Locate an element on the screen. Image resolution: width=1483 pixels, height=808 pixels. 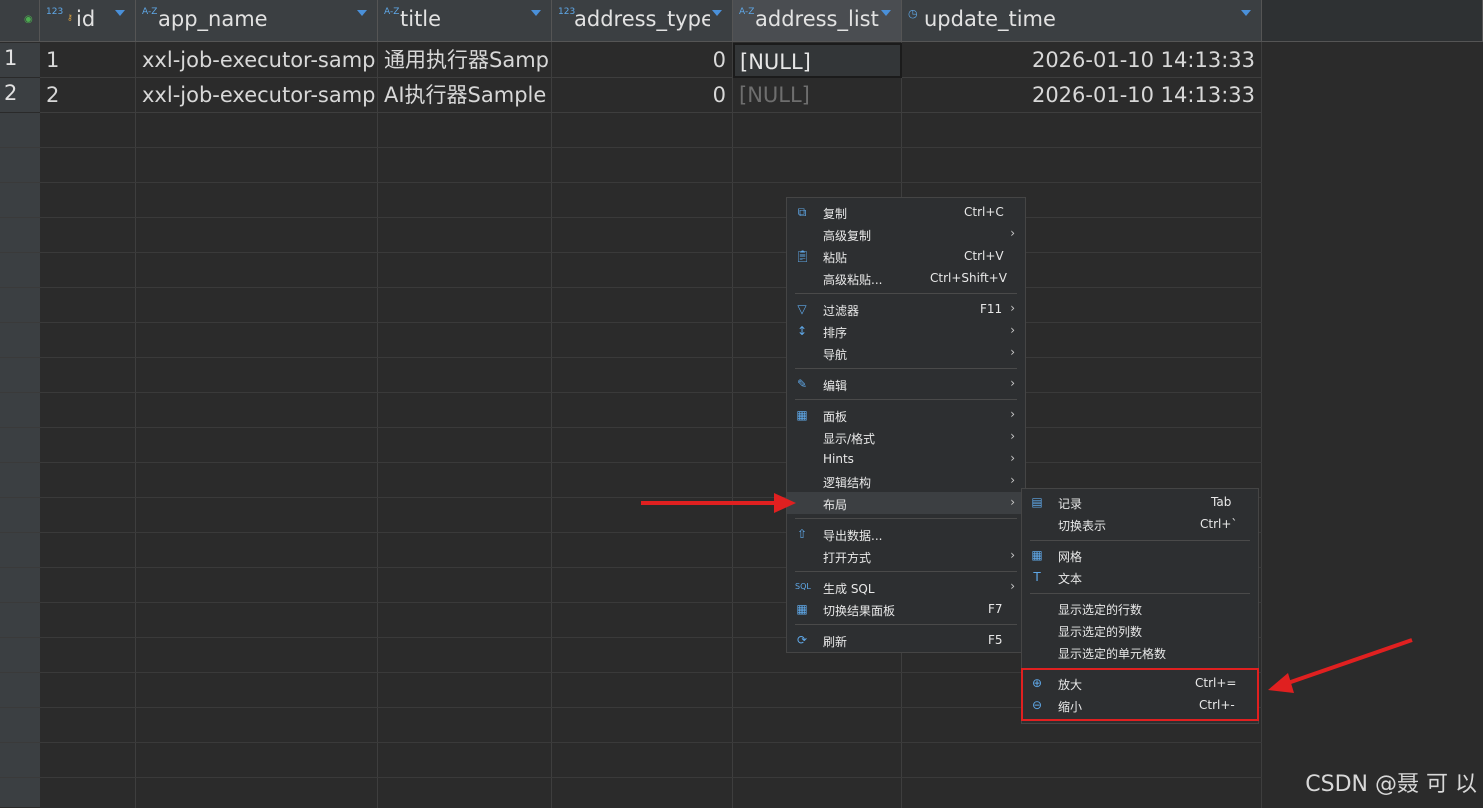
annotation-arrows is located at coordinates (1027, 593).